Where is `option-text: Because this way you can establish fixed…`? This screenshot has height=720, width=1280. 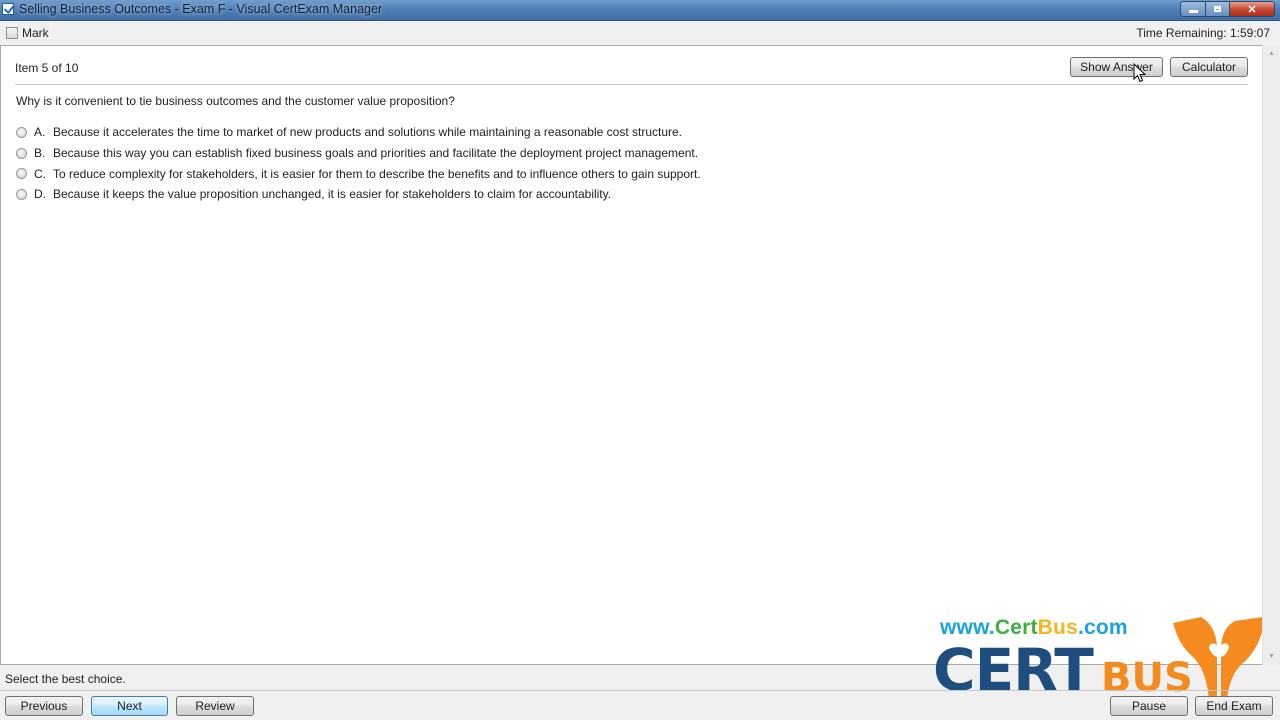
option-text: Because this way you can establish fixed… is located at coordinates (375, 153).